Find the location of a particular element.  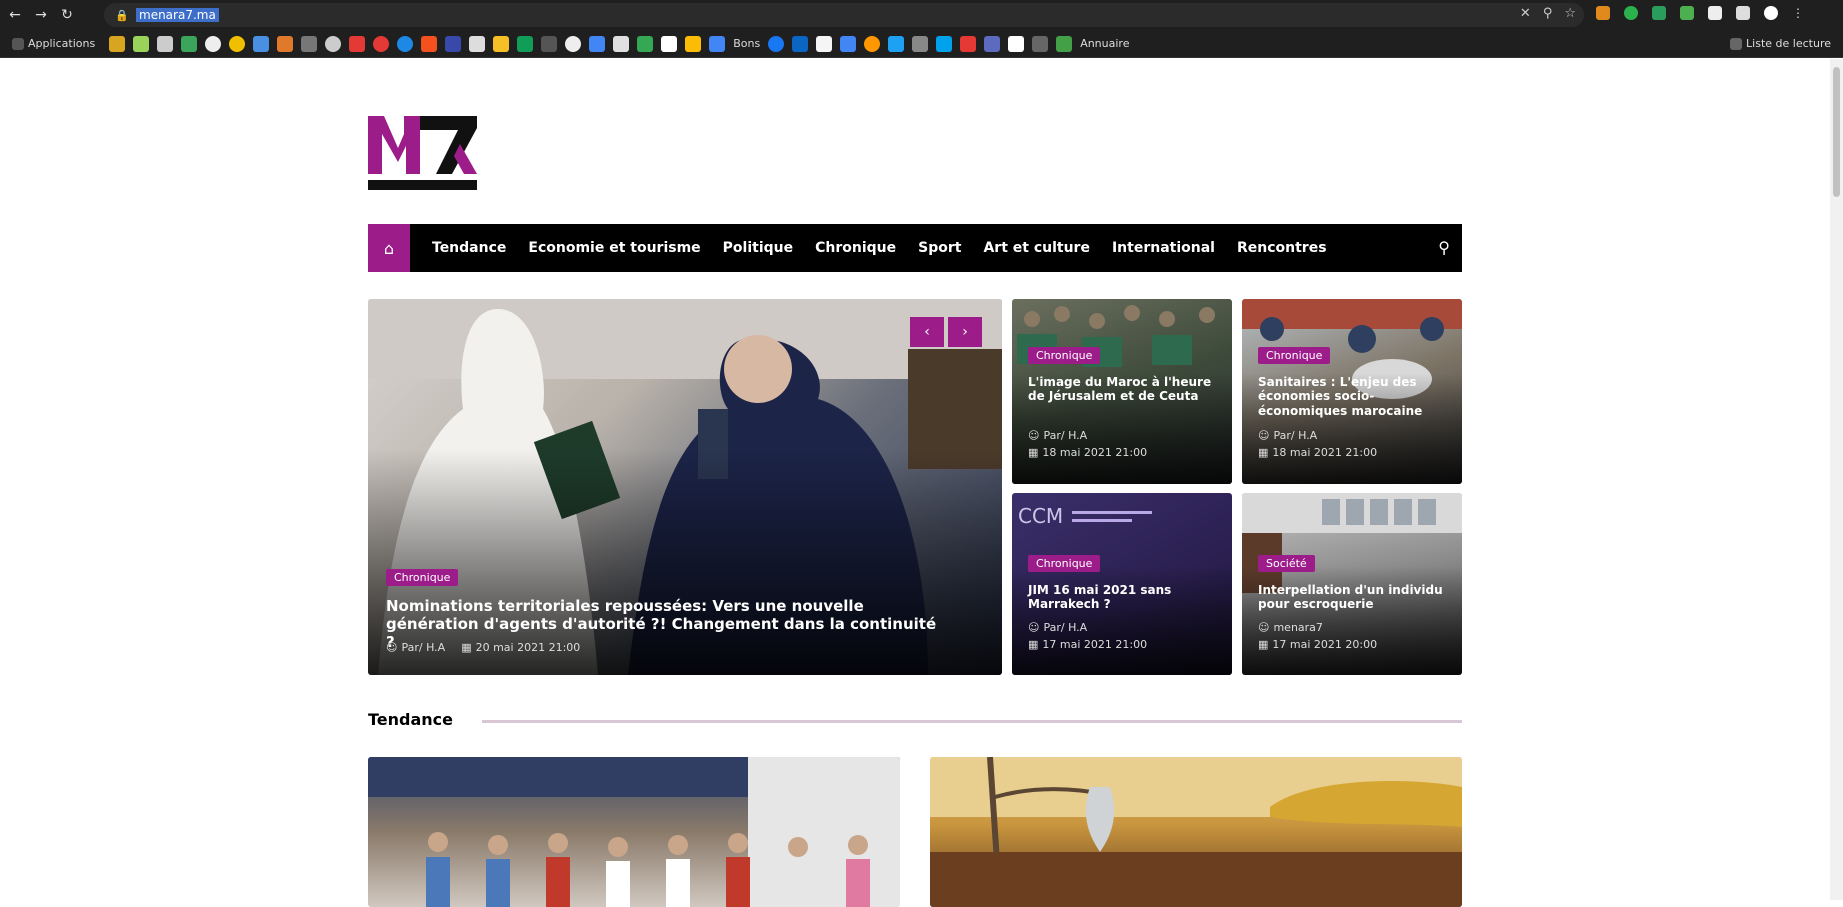

article-title: JIM 16 mai 2021 sans Marrakech ? is located at coordinates (1126, 597).